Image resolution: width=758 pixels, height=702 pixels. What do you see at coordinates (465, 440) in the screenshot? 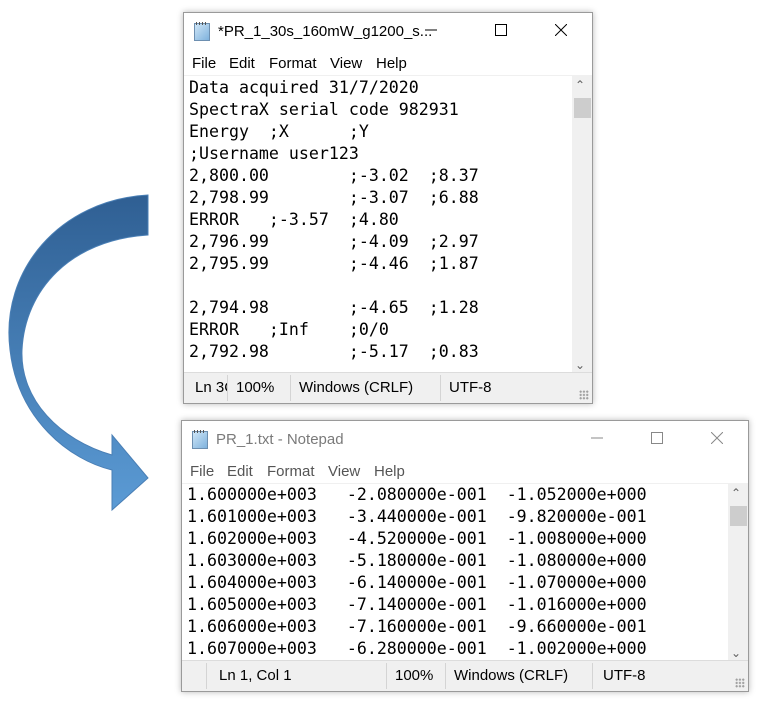
I see `title-bar: PR_1.txt - Notepad` at bounding box center [465, 440].